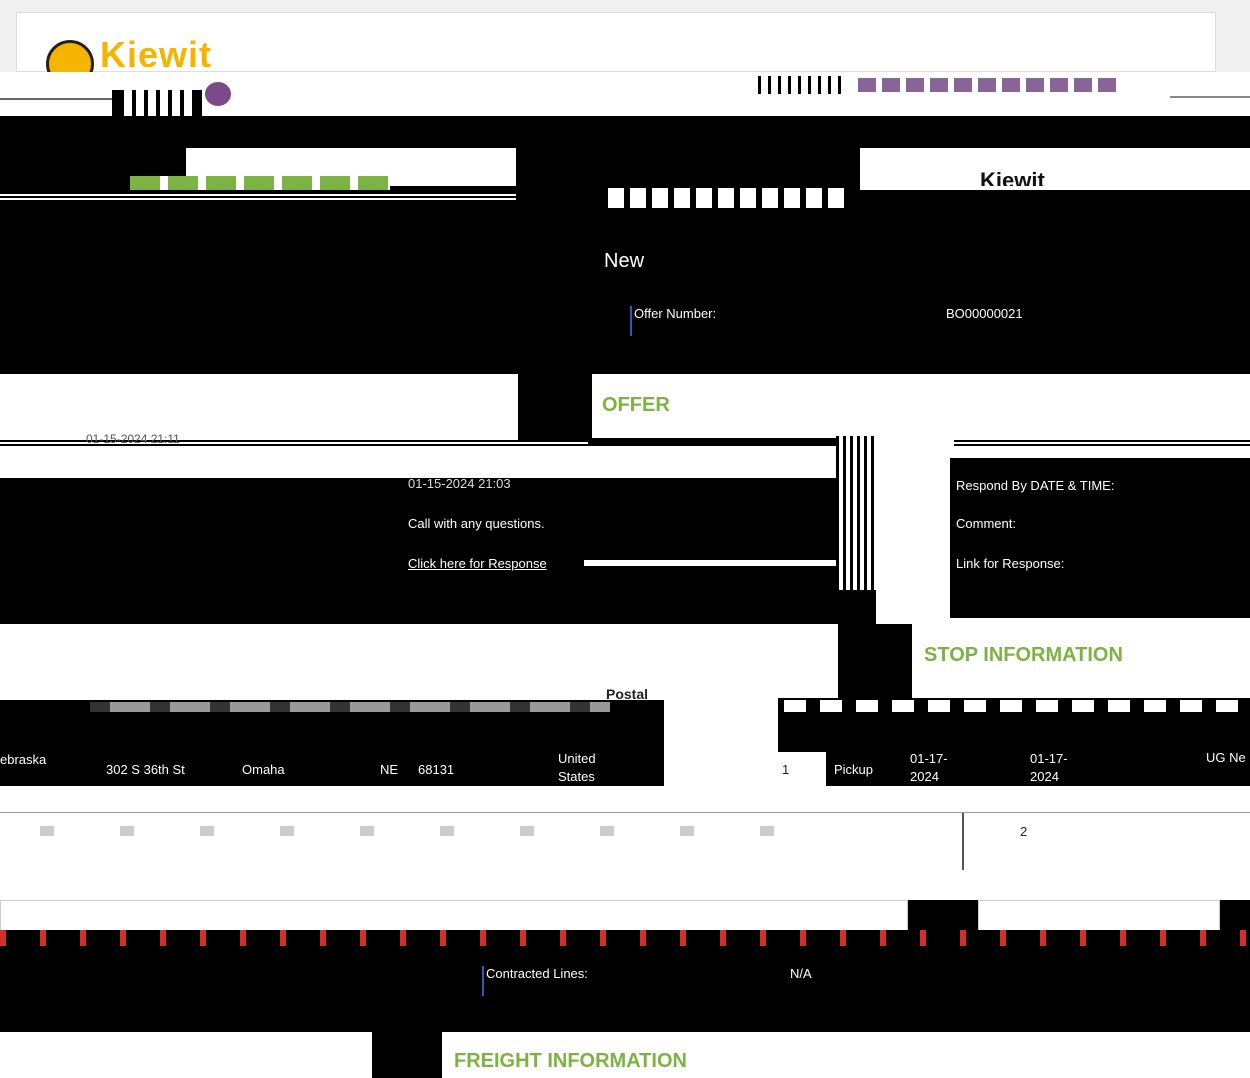 The width and height of the screenshot is (1250, 1078). Describe the element at coordinates (145, 769) in the screenshot. I see `stop-row1-address: 302 S 36th St` at that location.